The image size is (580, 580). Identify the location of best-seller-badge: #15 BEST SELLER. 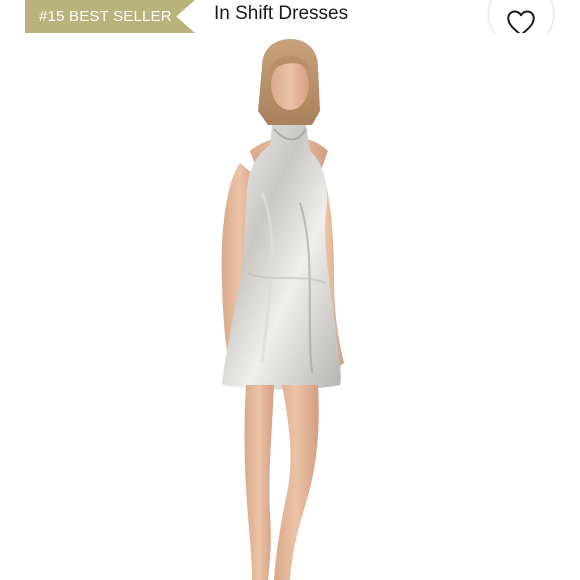
(110, 16).